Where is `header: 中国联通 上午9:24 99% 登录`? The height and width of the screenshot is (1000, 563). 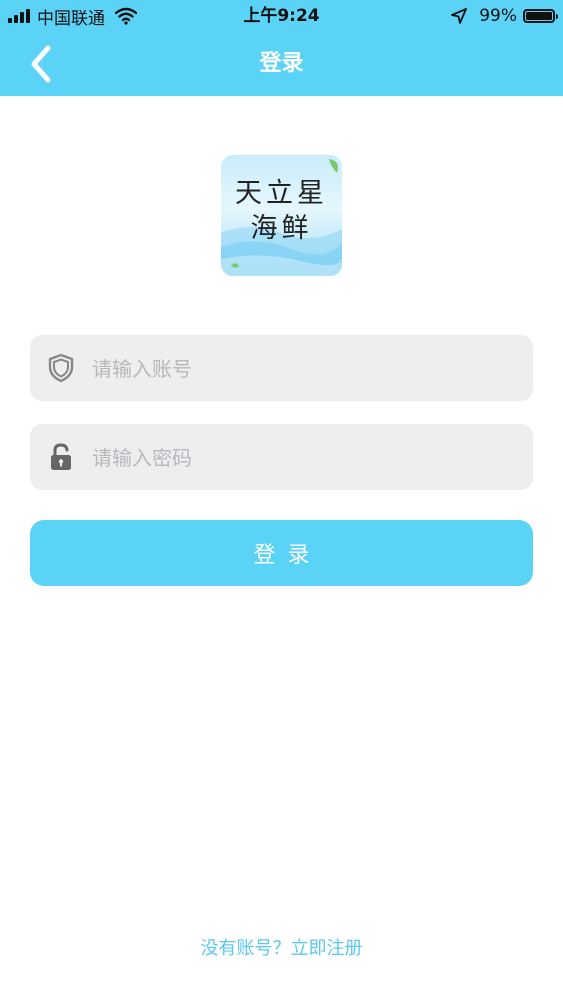 header: 中国联通 上午9:24 99% 登录 is located at coordinates (281, 48).